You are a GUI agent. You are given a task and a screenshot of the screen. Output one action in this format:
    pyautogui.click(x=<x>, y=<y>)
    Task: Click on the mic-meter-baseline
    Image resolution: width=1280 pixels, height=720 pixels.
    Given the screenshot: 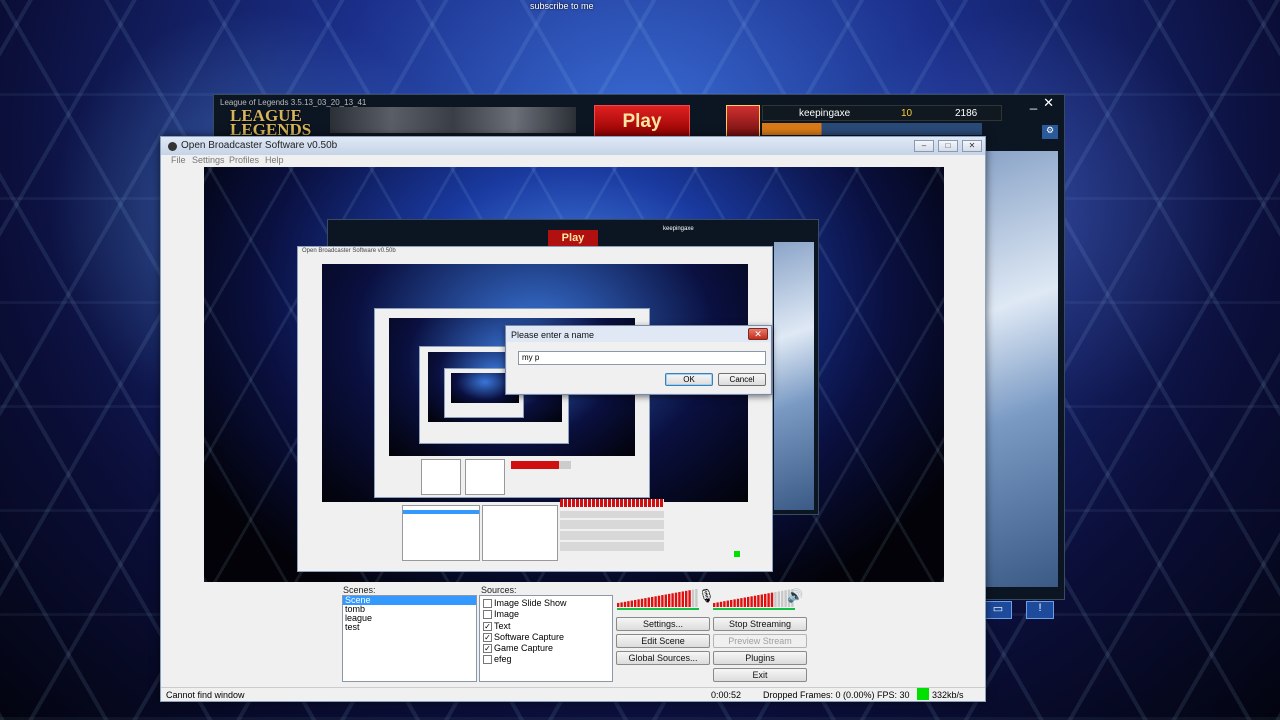 What is the action you would take?
    pyautogui.click(x=658, y=609)
    